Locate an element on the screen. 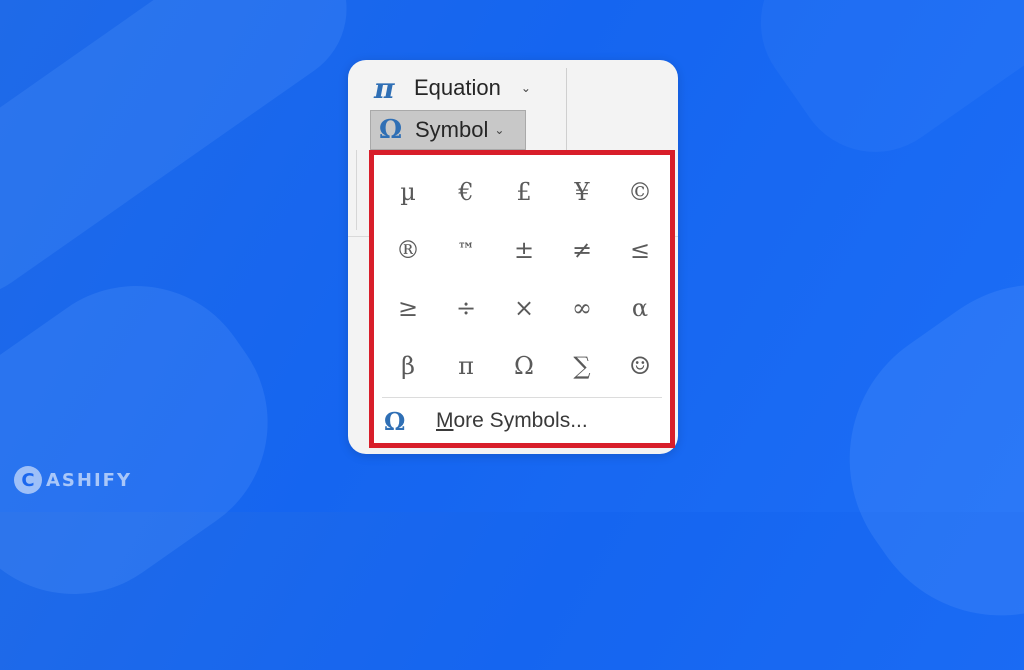 This screenshot has height=670, width=1024. equation-button: π Equation ⌄ is located at coordinates (464, 88).